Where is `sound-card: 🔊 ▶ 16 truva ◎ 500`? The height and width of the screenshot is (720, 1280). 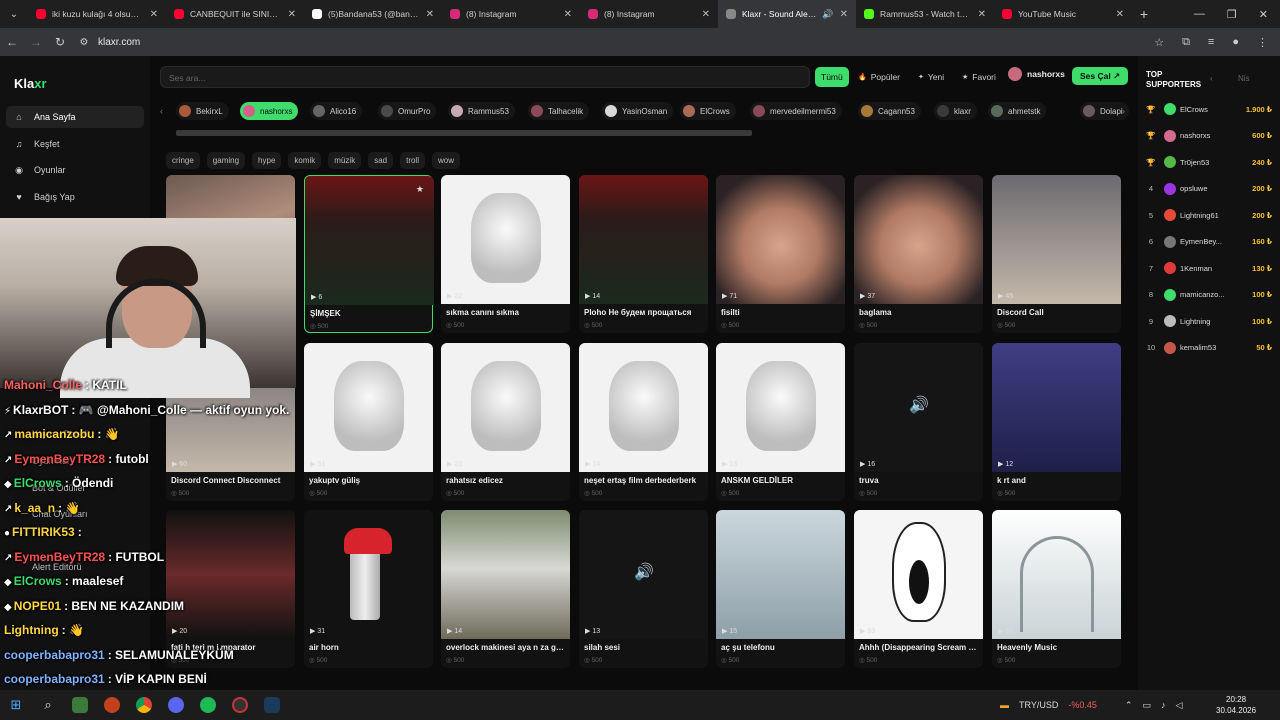 sound-card: 🔊 ▶ 16 truva ◎ 500 is located at coordinates (918, 422).